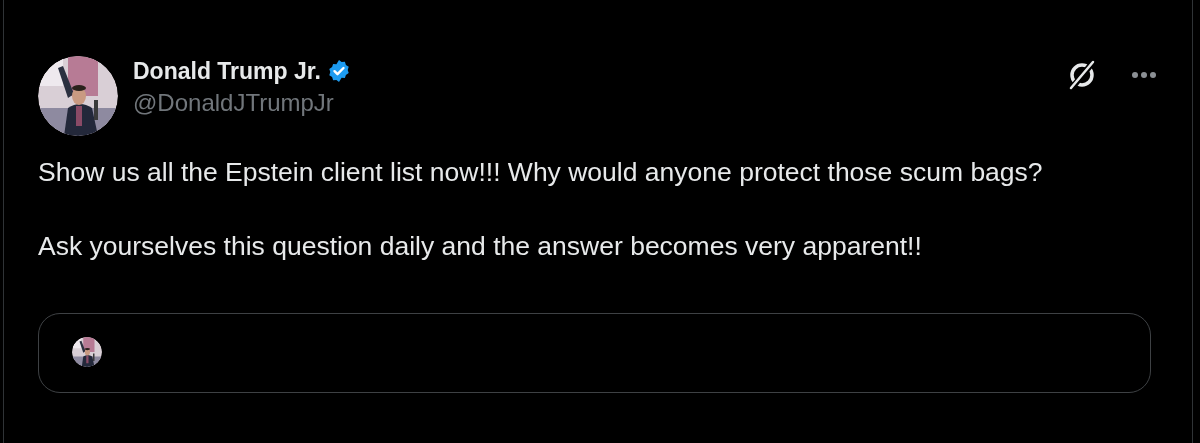 The image size is (1200, 443). Describe the element at coordinates (591, 103) in the screenshot. I see `author-handle: @DonaldJTrumpJr` at that location.